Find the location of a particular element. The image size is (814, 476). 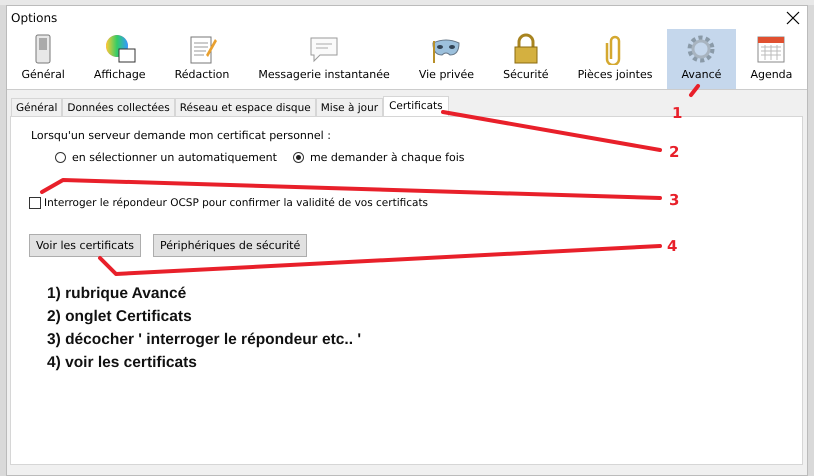

tab: Mise à jour is located at coordinates (350, 107).